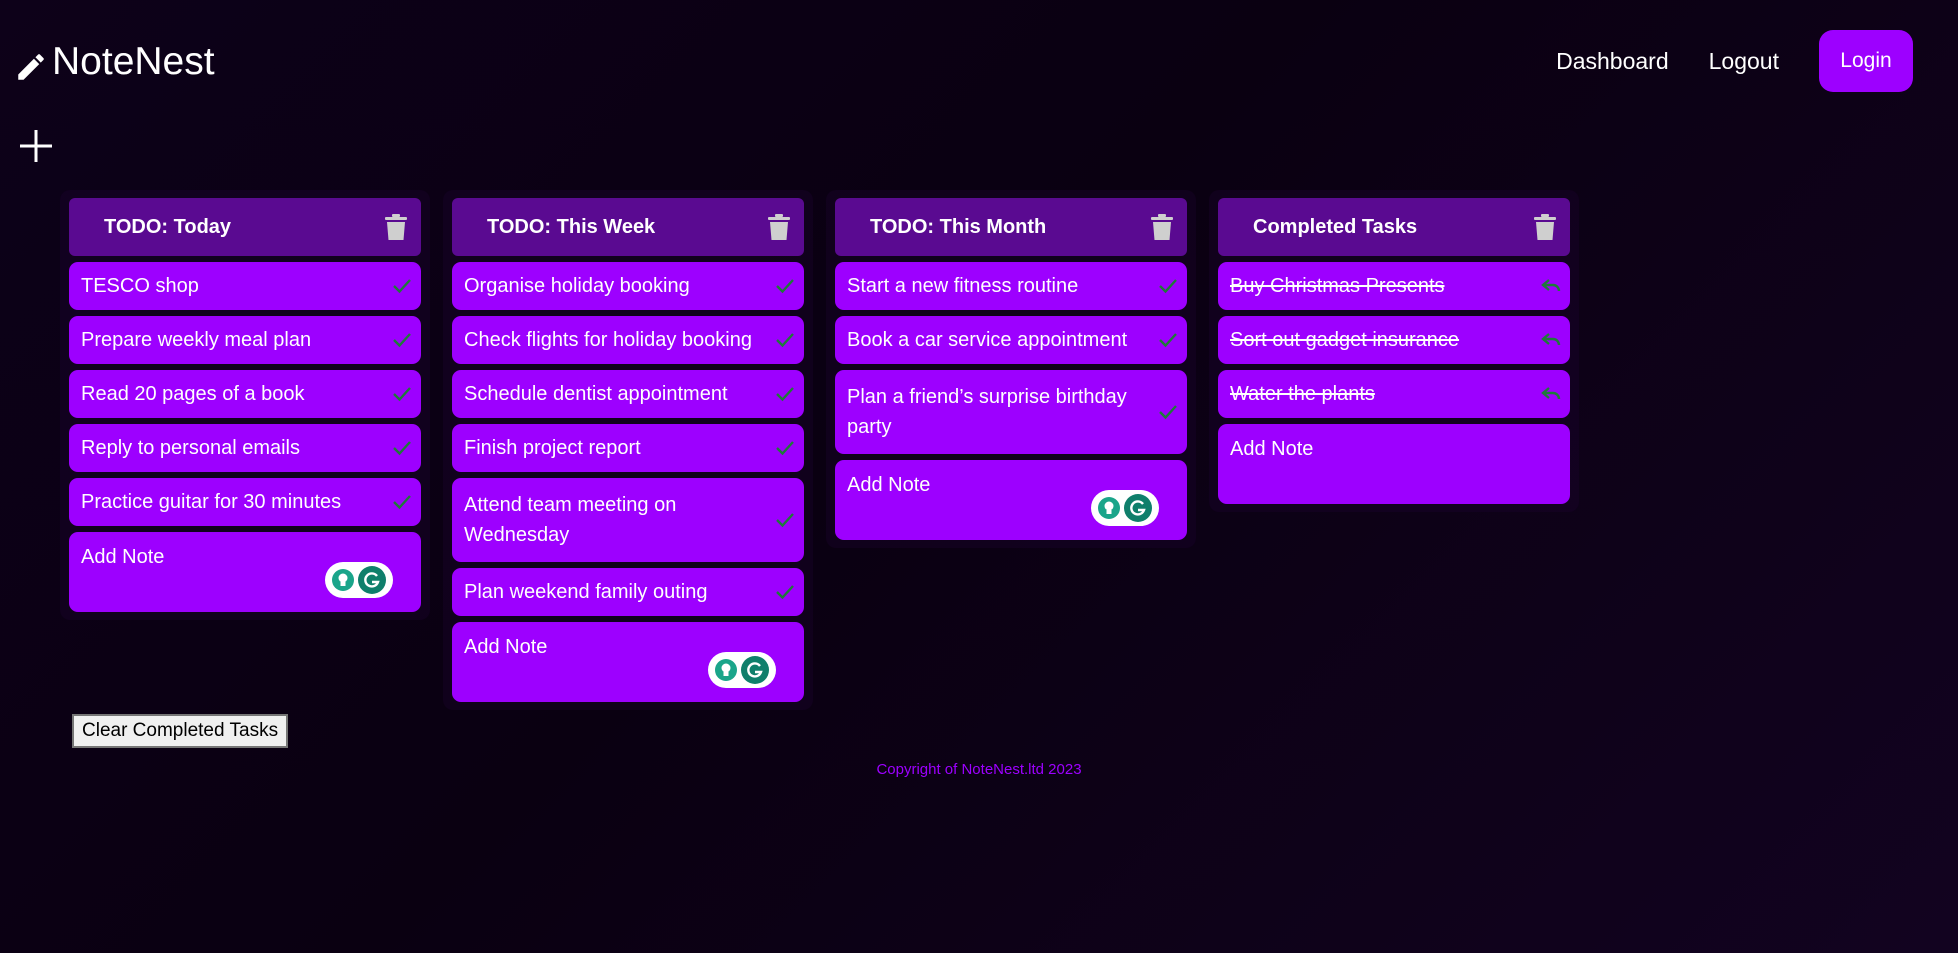 The width and height of the screenshot is (1958, 953). What do you see at coordinates (979, 769) in the screenshot?
I see `footer-copyright: Copyright of NoteNest.ltd 2023` at bounding box center [979, 769].